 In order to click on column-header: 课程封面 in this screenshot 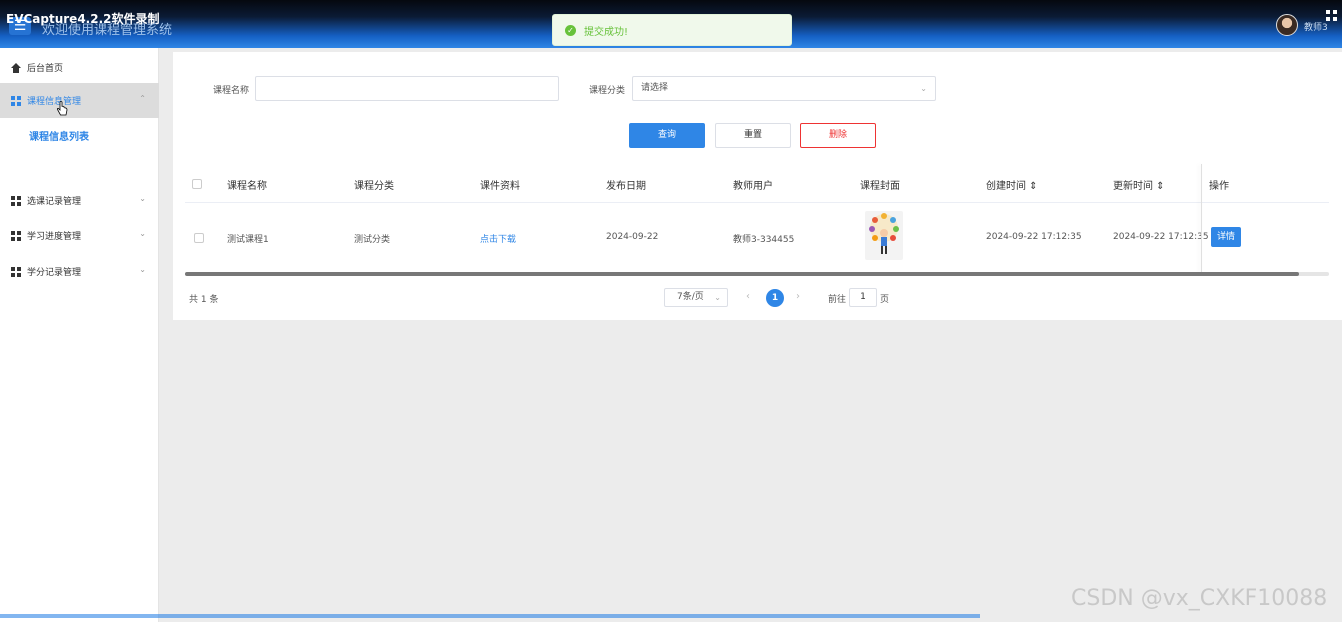, I will do `click(880, 186)`.